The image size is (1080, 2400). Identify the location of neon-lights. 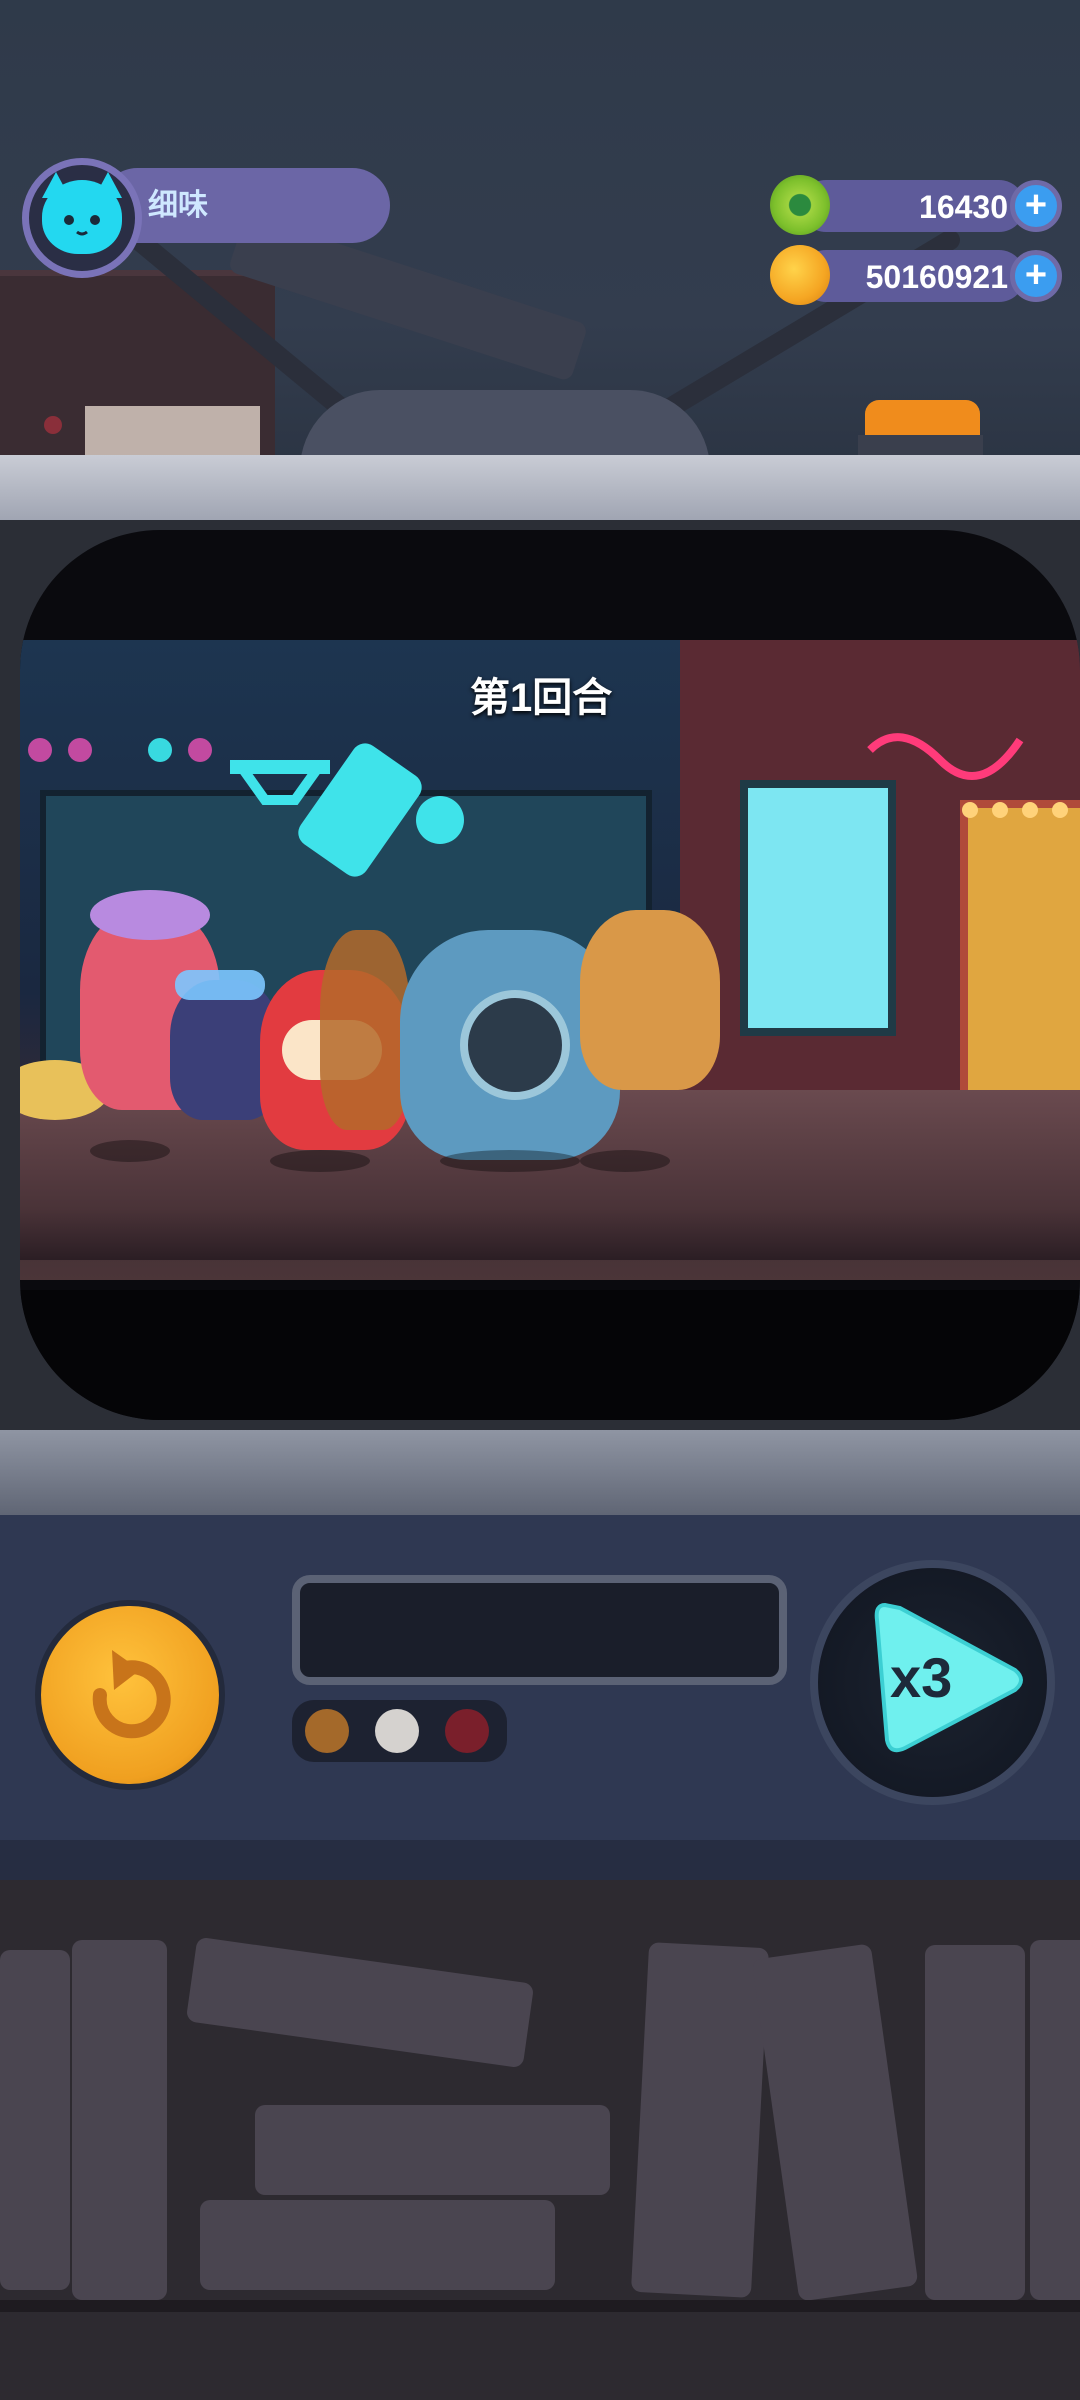
(548, 805).